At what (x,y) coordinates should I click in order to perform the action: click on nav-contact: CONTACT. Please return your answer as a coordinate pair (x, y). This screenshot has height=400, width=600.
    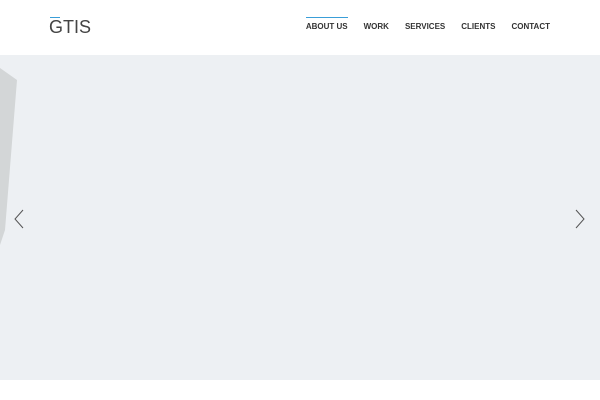
    Looking at the image, I should click on (530, 26).